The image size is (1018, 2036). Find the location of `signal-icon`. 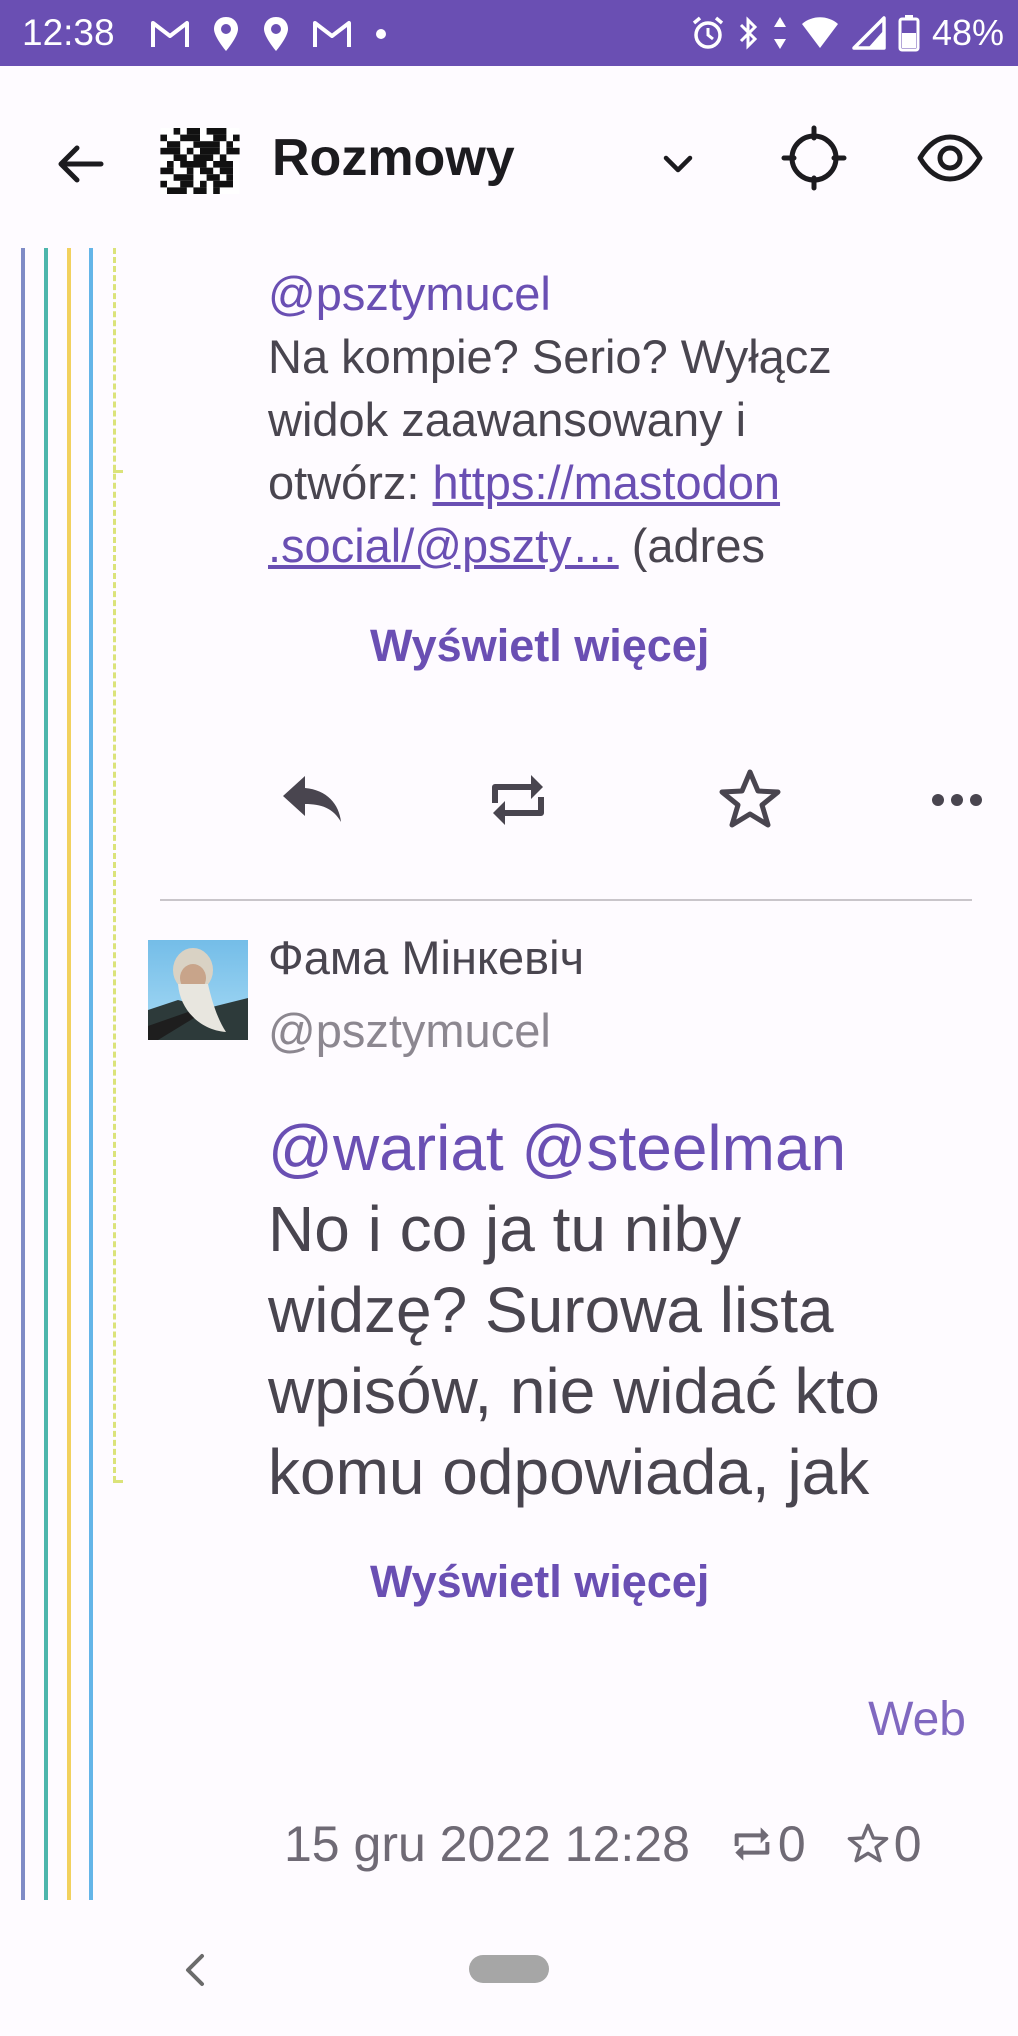

signal-icon is located at coordinates (869, 33).